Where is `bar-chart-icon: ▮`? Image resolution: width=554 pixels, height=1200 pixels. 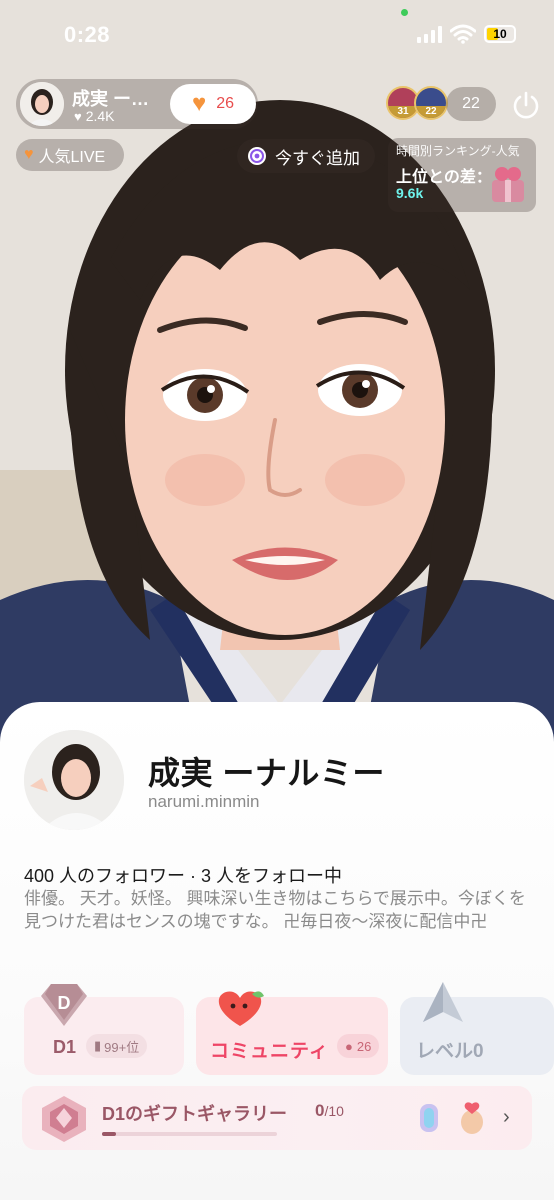
bar-chart-icon: ▮ is located at coordinates (98, 1045).